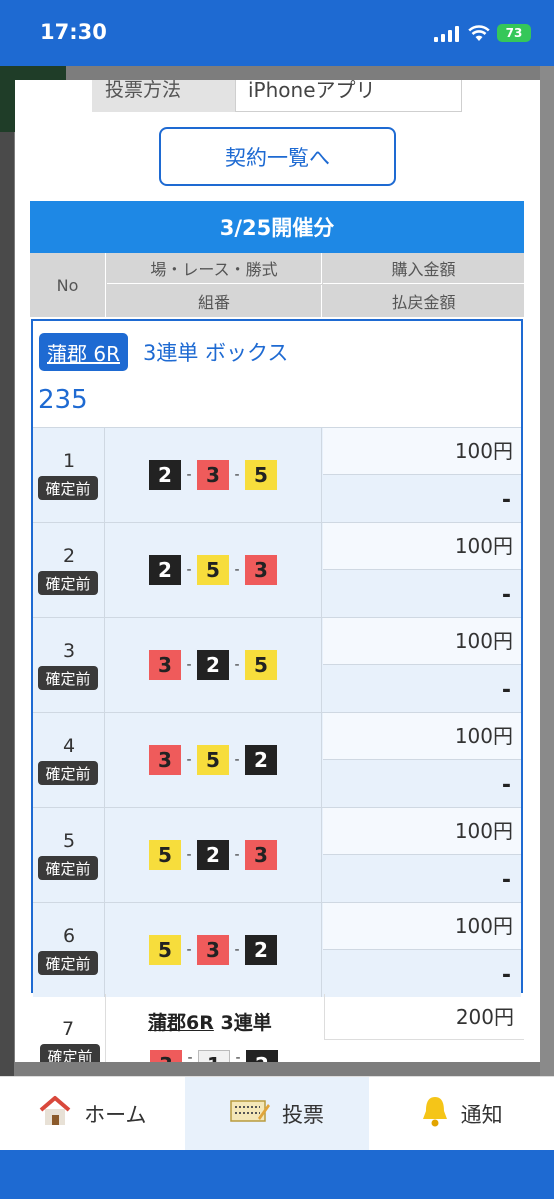 This screenshot has width=554, height=1199. Describe the element at coordinates (447, 36) in the screenshot. I see `cellular-signal-icon` at that location.